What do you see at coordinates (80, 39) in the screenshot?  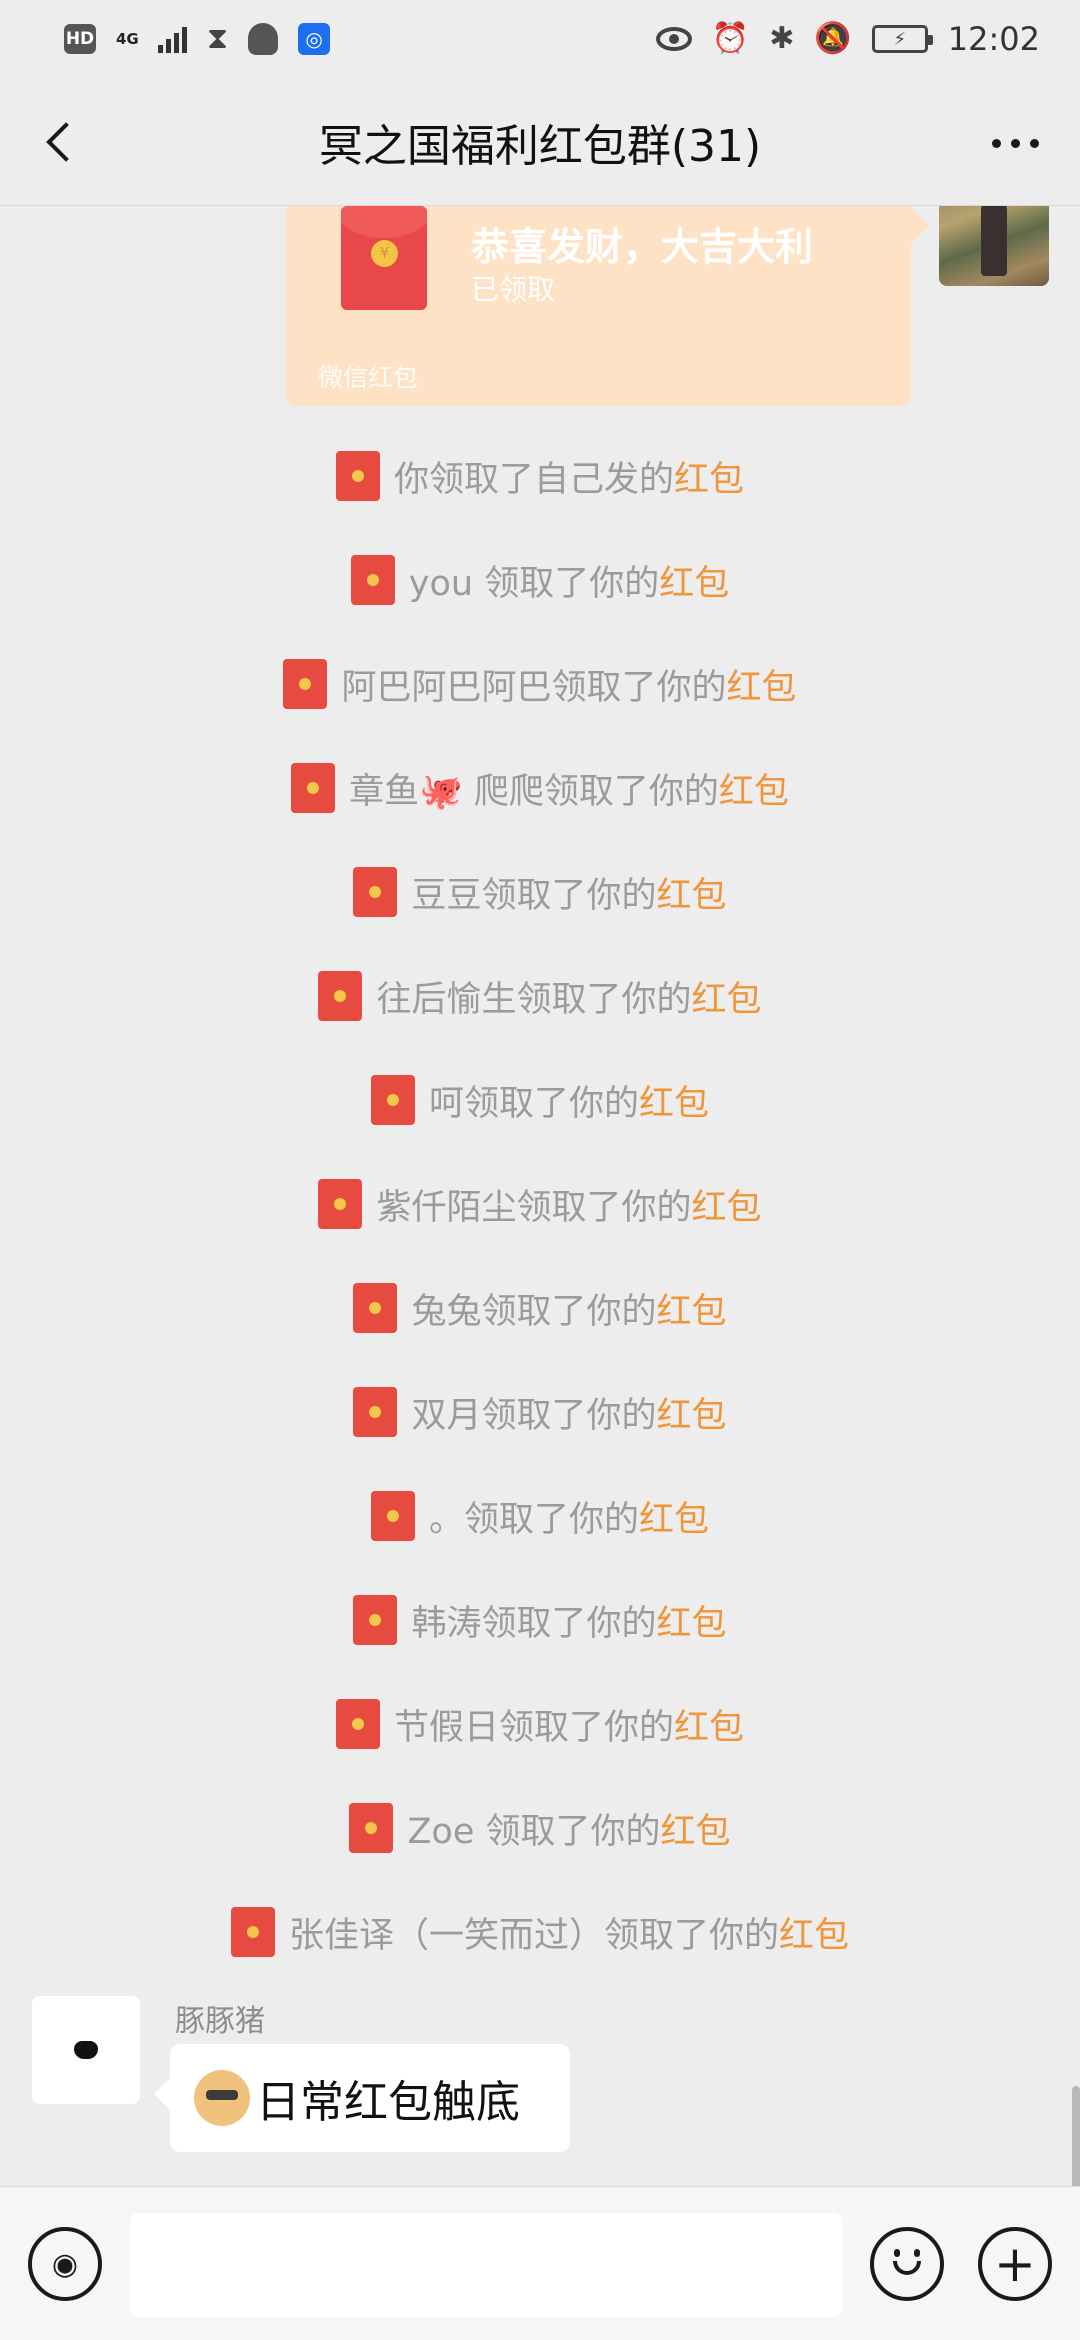 I see `hd-icon: HD` at bounding box center [80, 39].